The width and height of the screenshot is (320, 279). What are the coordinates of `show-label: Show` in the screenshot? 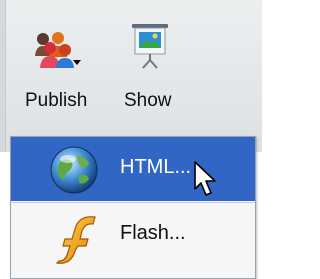 It's located at (148, 100).